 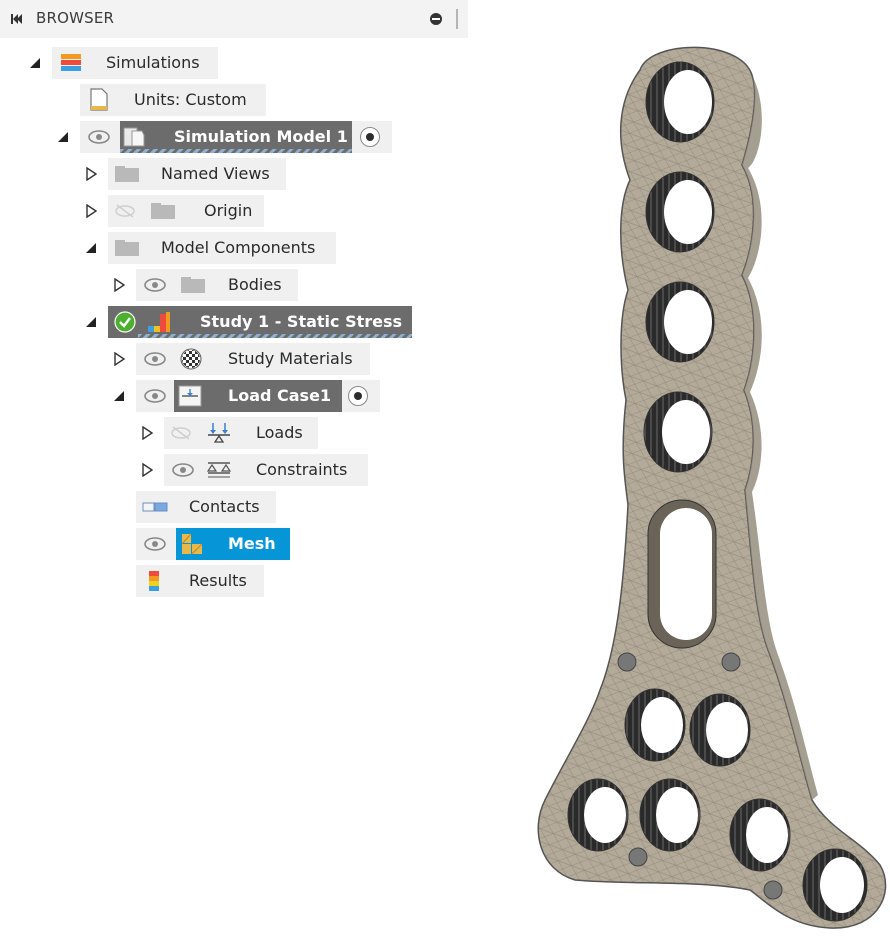 I want to click on tree-item-origin: Origin, so click(x=186, y=211).